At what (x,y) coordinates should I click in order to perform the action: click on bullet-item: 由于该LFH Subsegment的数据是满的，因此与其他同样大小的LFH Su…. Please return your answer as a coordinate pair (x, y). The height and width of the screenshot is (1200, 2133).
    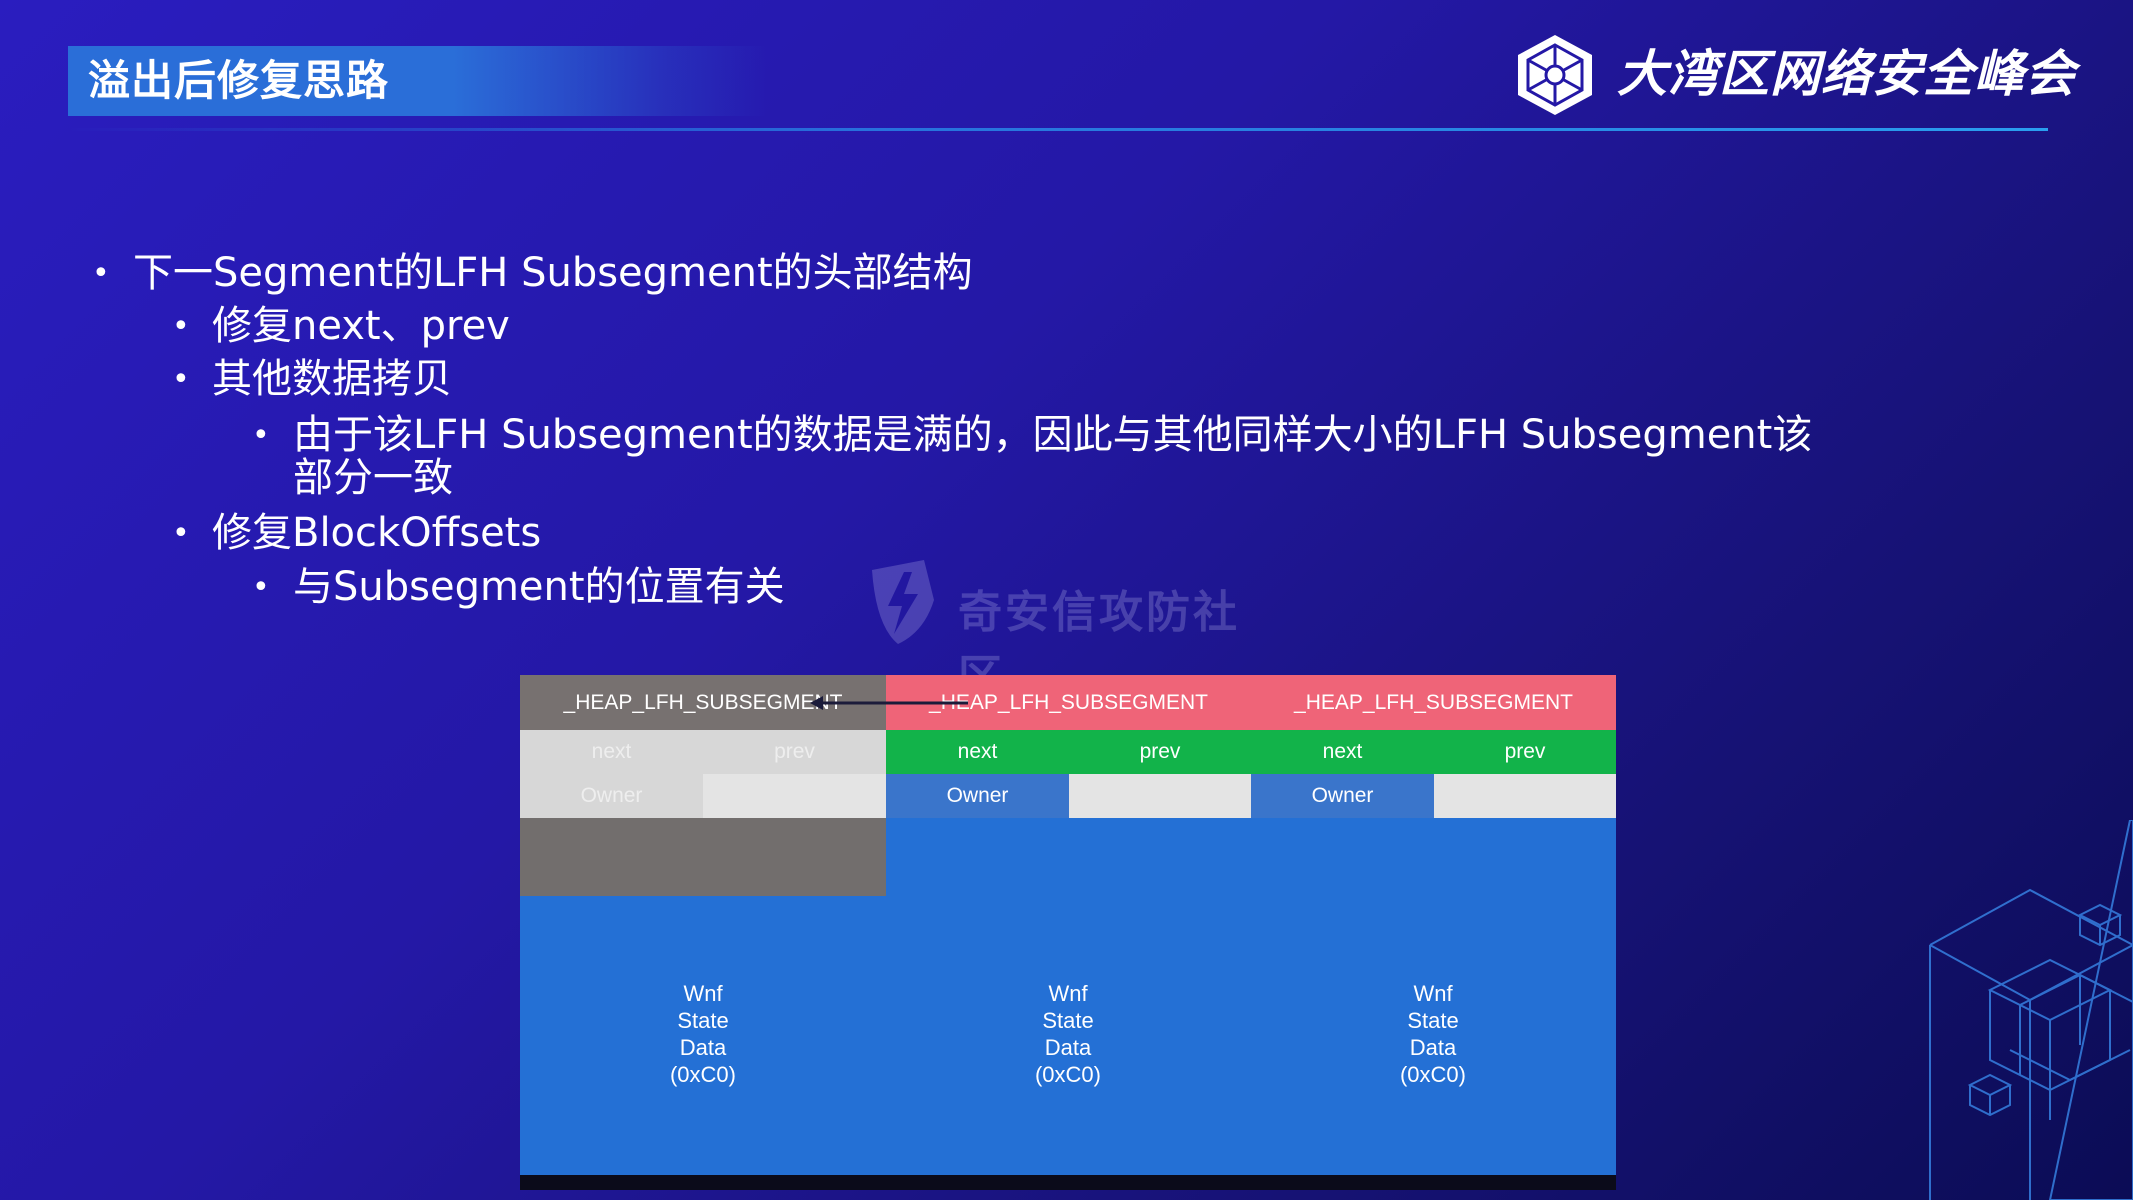
    Looking at the image, I should click on (1053, 435).